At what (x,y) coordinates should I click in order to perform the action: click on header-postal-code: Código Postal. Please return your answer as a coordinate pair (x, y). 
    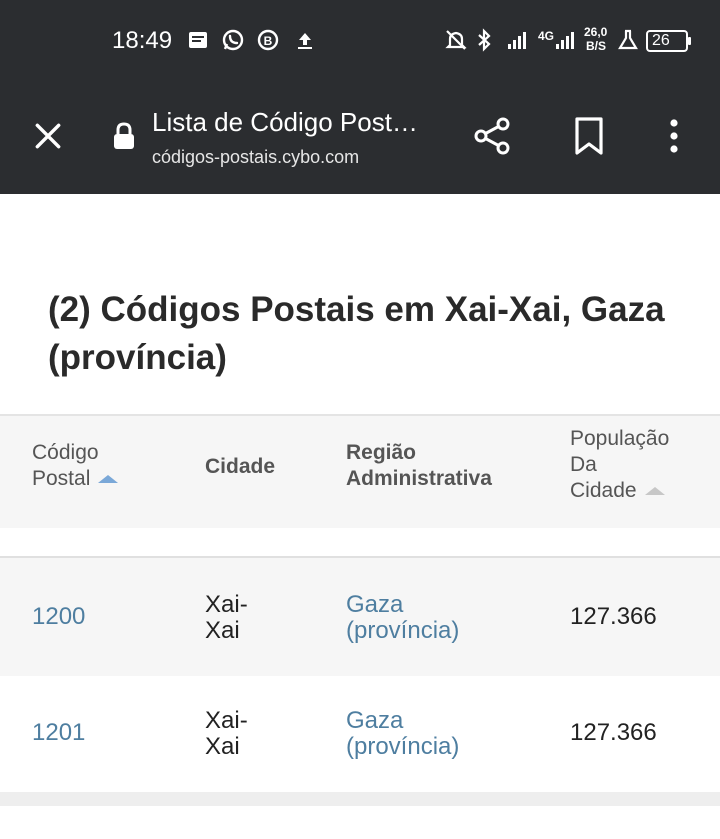
    Looking at the image, I should click on (75, 466).